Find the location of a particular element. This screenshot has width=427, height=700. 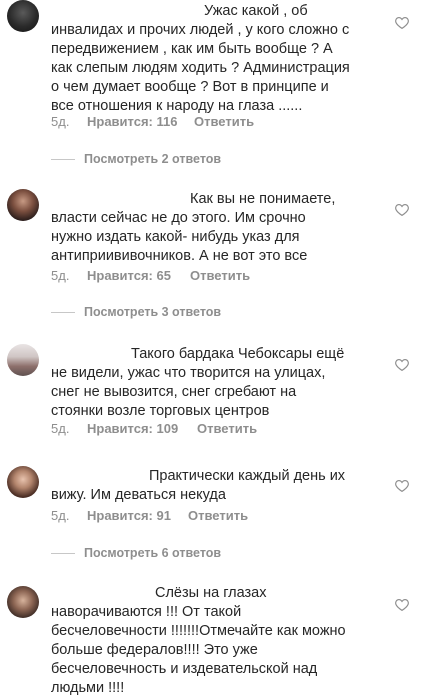

likes-count: Нравится: 65 is located at coordinates (129, 275).